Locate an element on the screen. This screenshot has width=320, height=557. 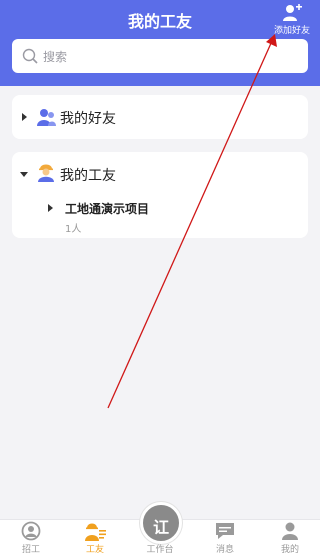
workbench-button: 讧 is located at coordinates (161, 523).